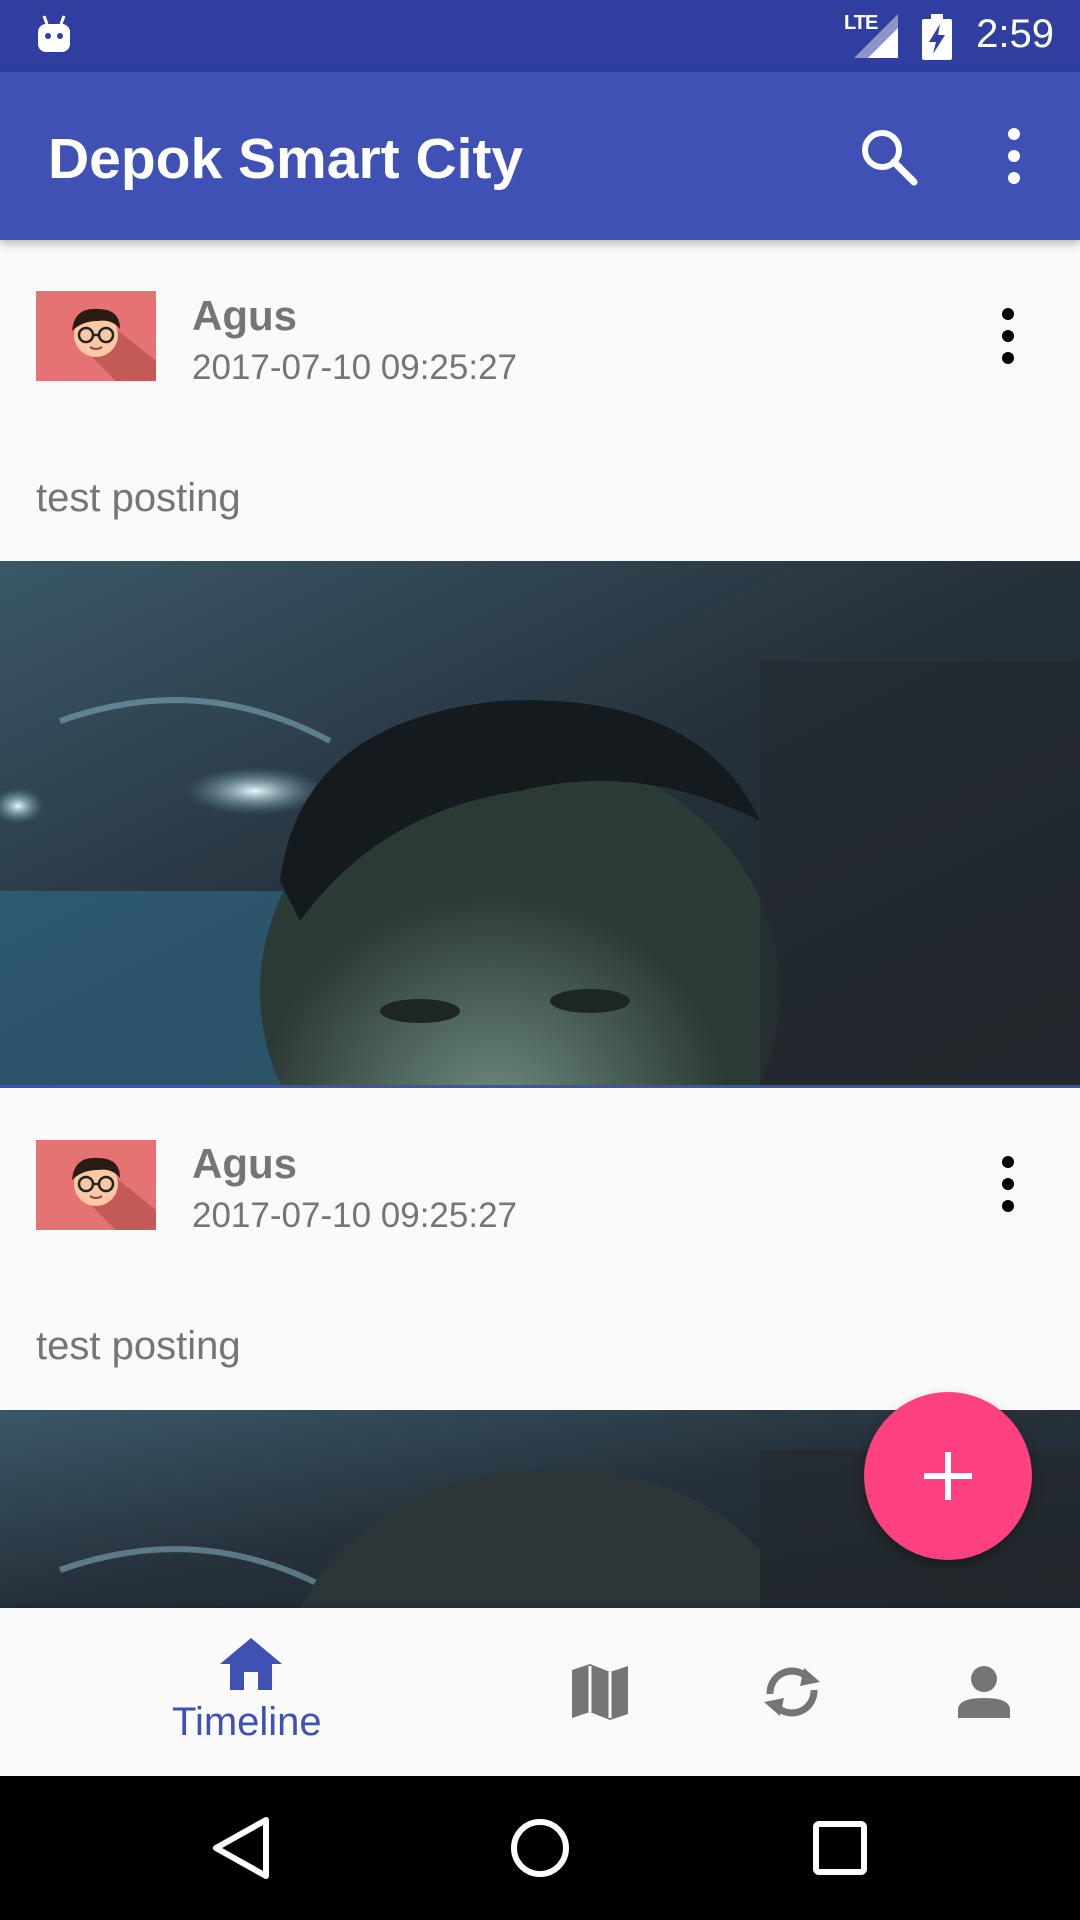  I want to click on battery-charging-icon, so click(937, 37).